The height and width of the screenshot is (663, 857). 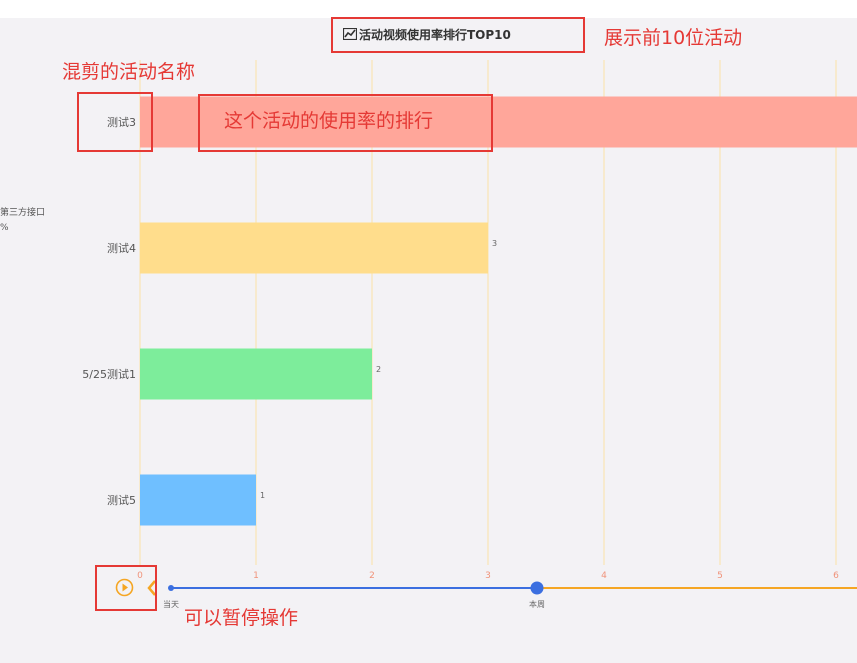 I want to click on side-note-percent: %, so click(x=4, y=228).